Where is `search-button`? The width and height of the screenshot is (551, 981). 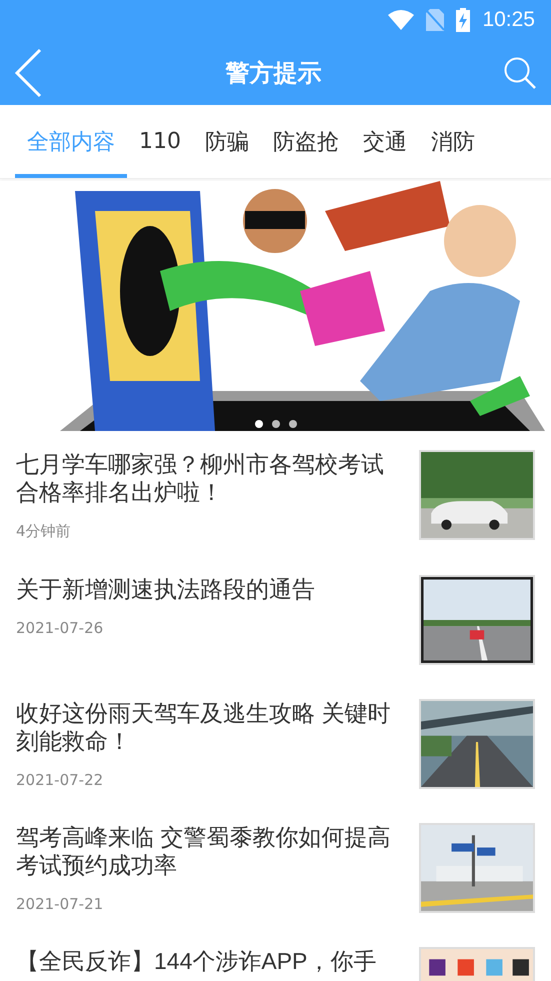 search-button is located at coordinates (520, 73).